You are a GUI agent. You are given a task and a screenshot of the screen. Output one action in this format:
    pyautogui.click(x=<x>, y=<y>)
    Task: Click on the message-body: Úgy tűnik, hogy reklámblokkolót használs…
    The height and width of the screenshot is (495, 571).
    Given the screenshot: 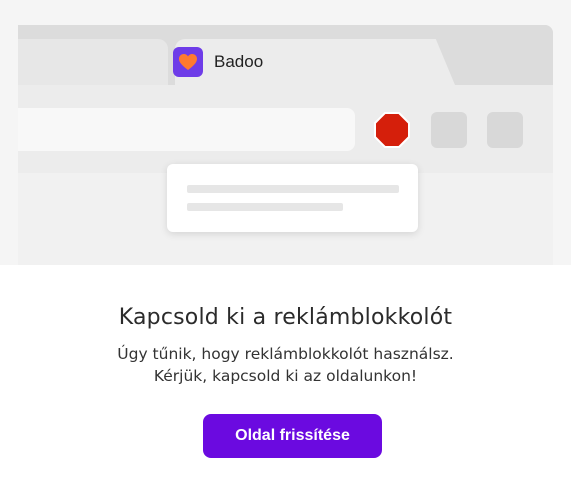 What is the action you would take?
    pyautogui.click(x=285, y=365)
    